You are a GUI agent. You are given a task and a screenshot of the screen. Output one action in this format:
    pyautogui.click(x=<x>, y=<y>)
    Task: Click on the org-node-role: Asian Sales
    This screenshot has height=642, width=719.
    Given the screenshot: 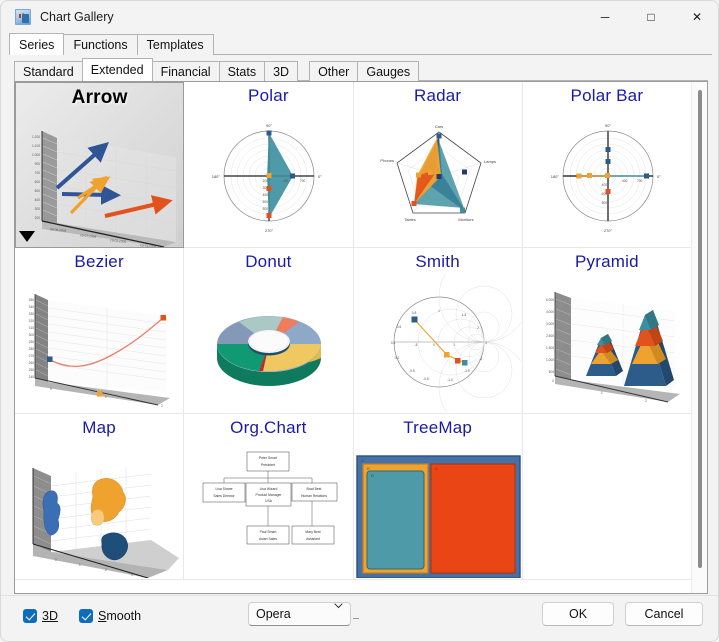 What is the action you would take?
    pyautogui.click(x=268, y=539)
    